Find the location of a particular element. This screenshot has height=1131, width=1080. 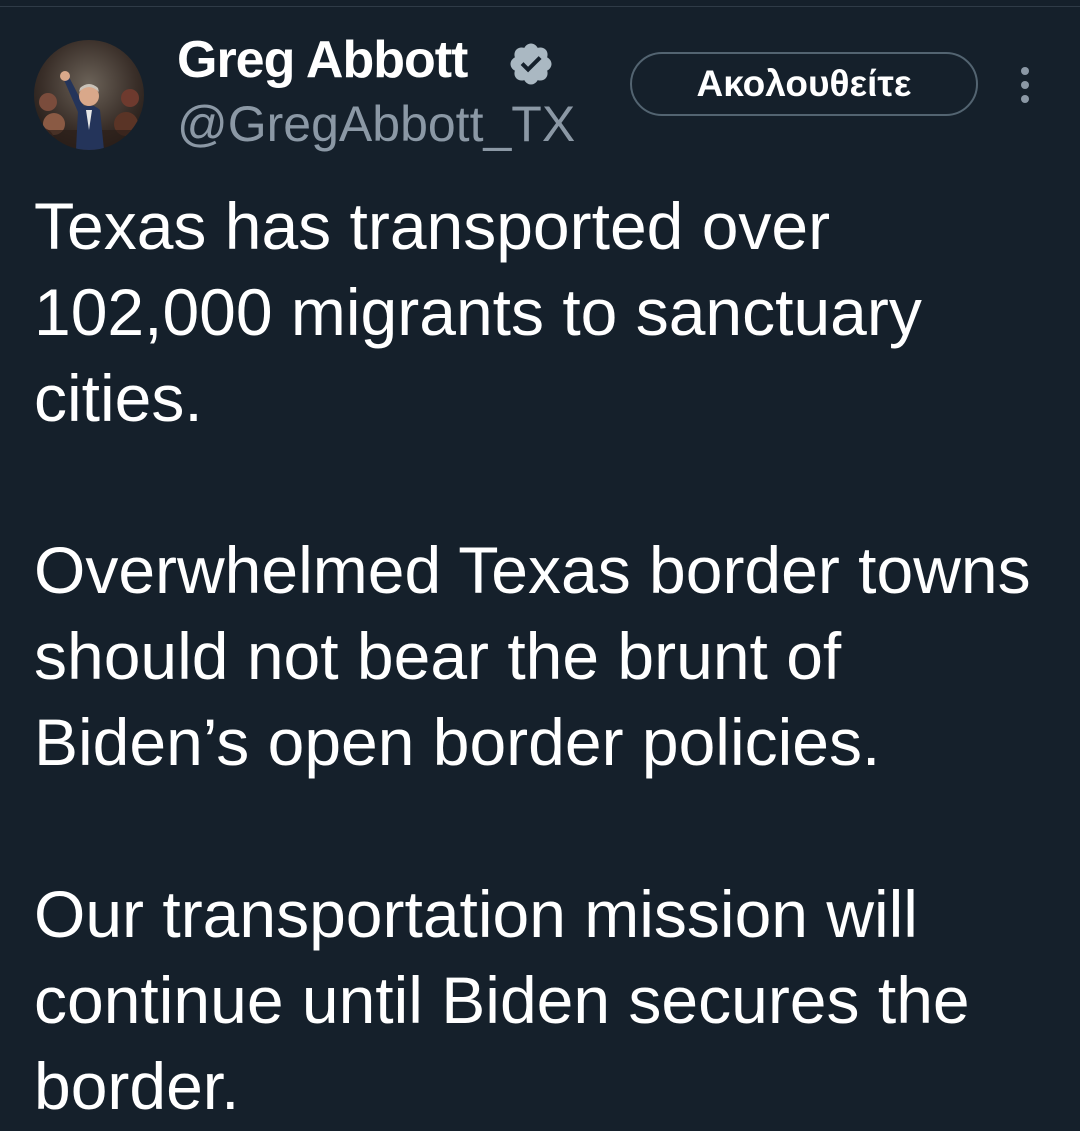

avatar-photo is located at coordinates (89, 95).